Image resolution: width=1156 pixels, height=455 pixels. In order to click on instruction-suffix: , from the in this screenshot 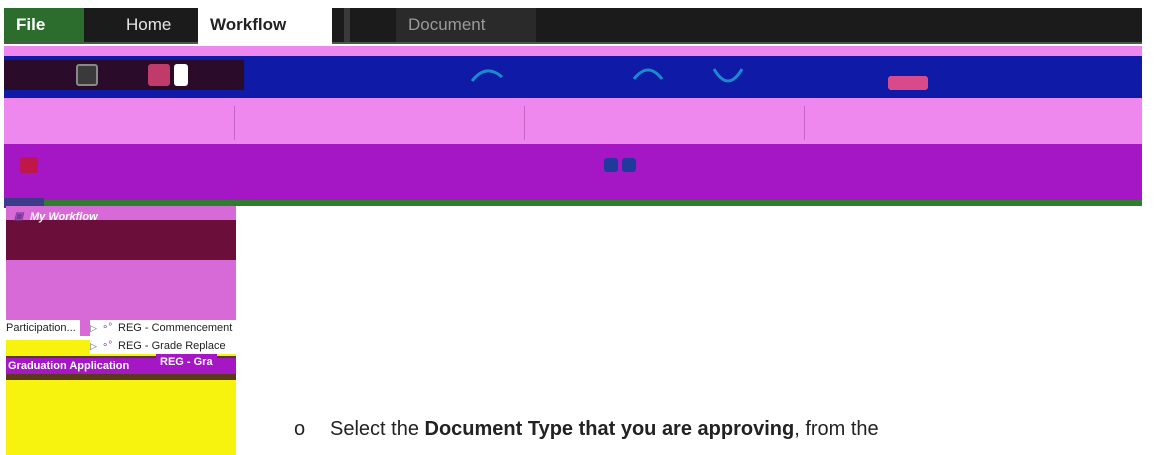, I will do `click(836, 429)`.